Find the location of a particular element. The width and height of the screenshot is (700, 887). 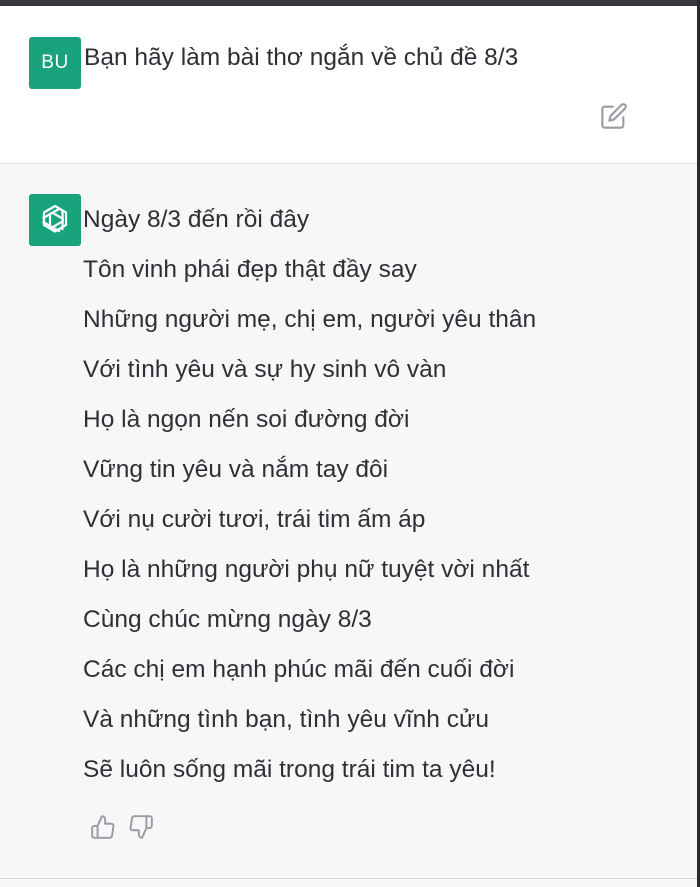

poem-line: Các chị em hạnh phúc mãi đến cuối đời is located at coordinates (299, 669).